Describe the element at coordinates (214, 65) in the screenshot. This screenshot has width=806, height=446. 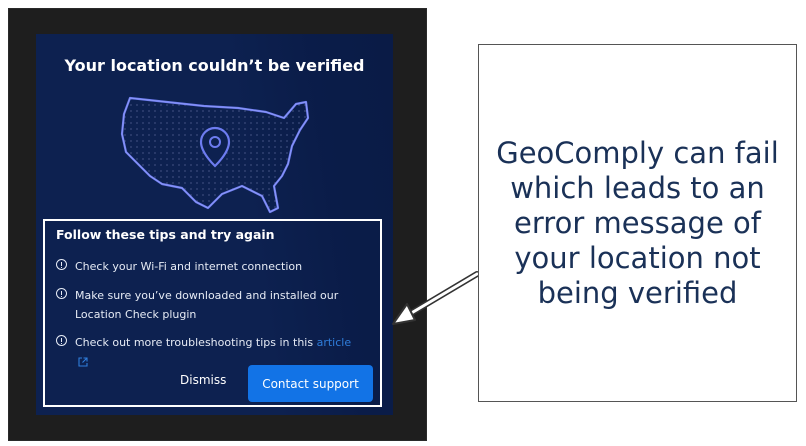
I see `dialog-title: Your location couldn’t be verified` at that location.